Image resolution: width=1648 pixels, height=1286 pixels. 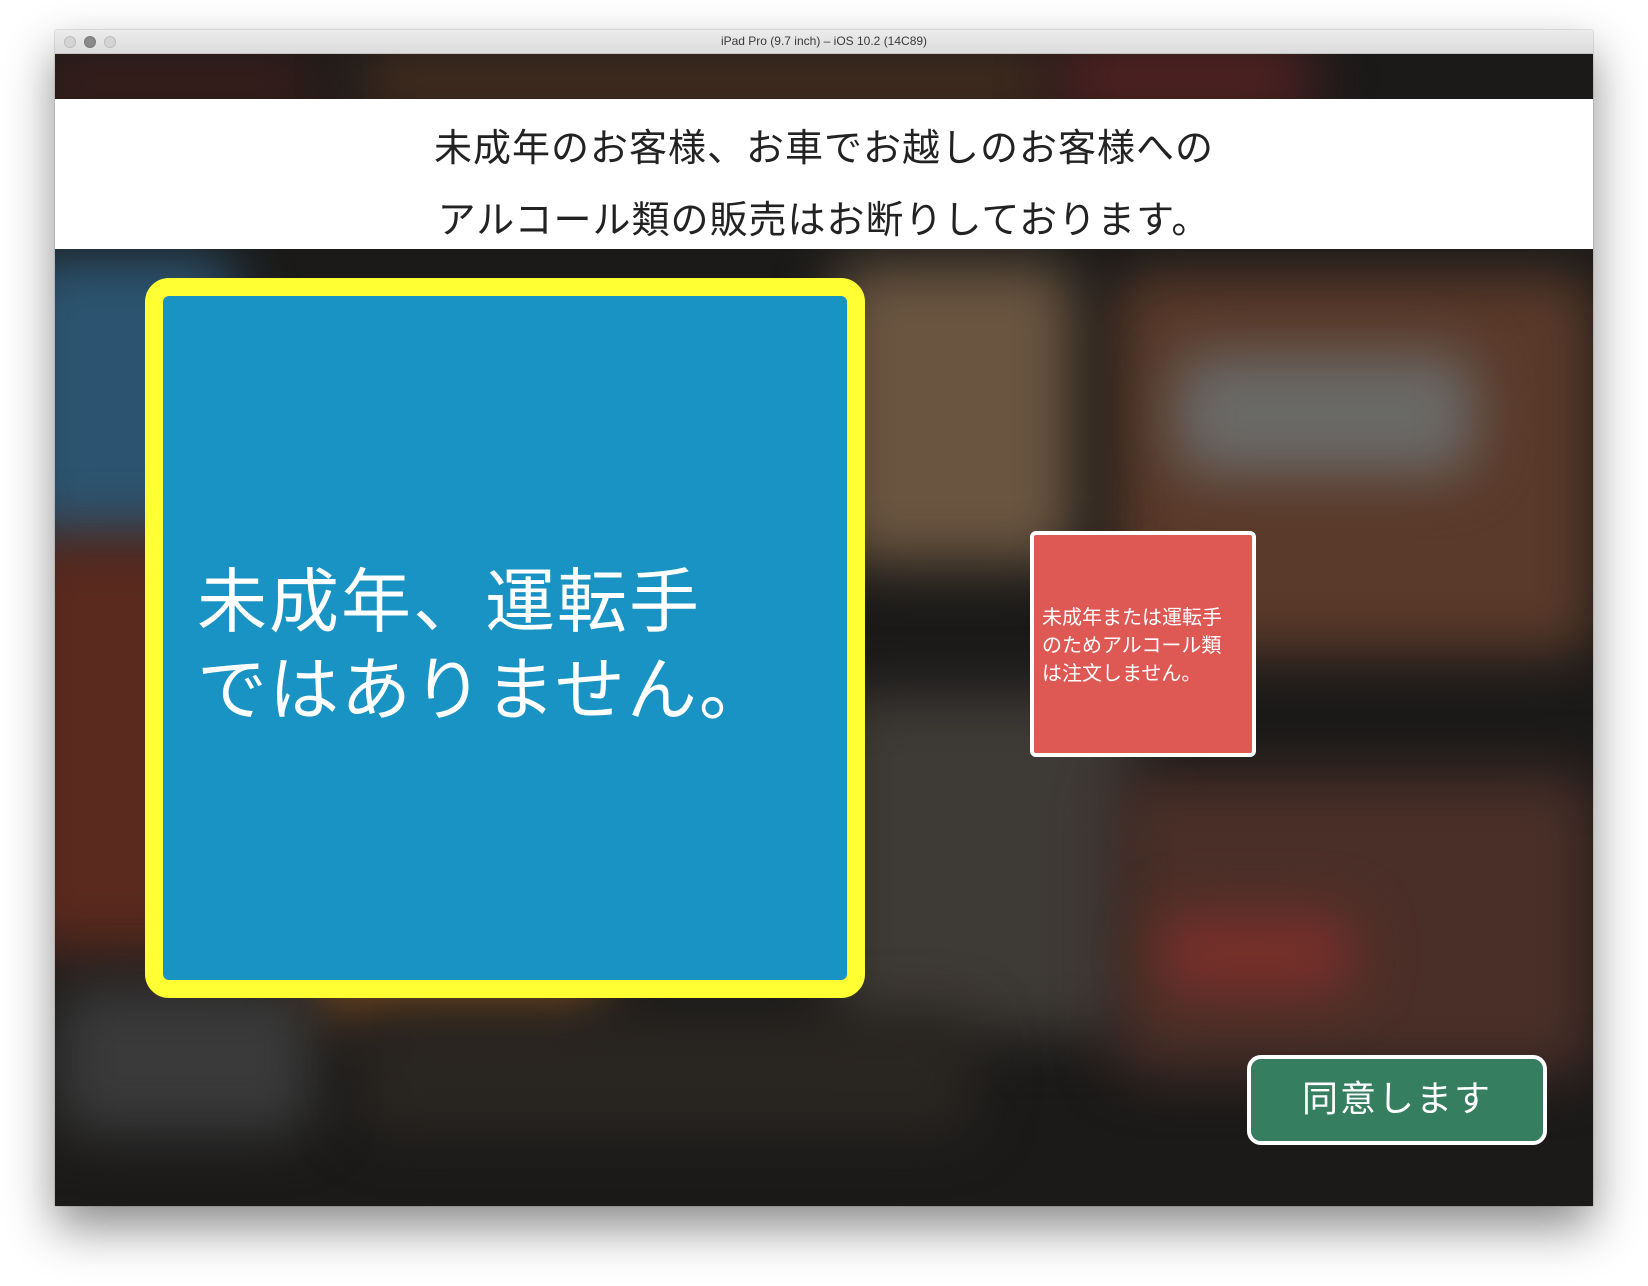 I want to click on primary-option-line-2: ではありません。, so click(x=484, y=690).